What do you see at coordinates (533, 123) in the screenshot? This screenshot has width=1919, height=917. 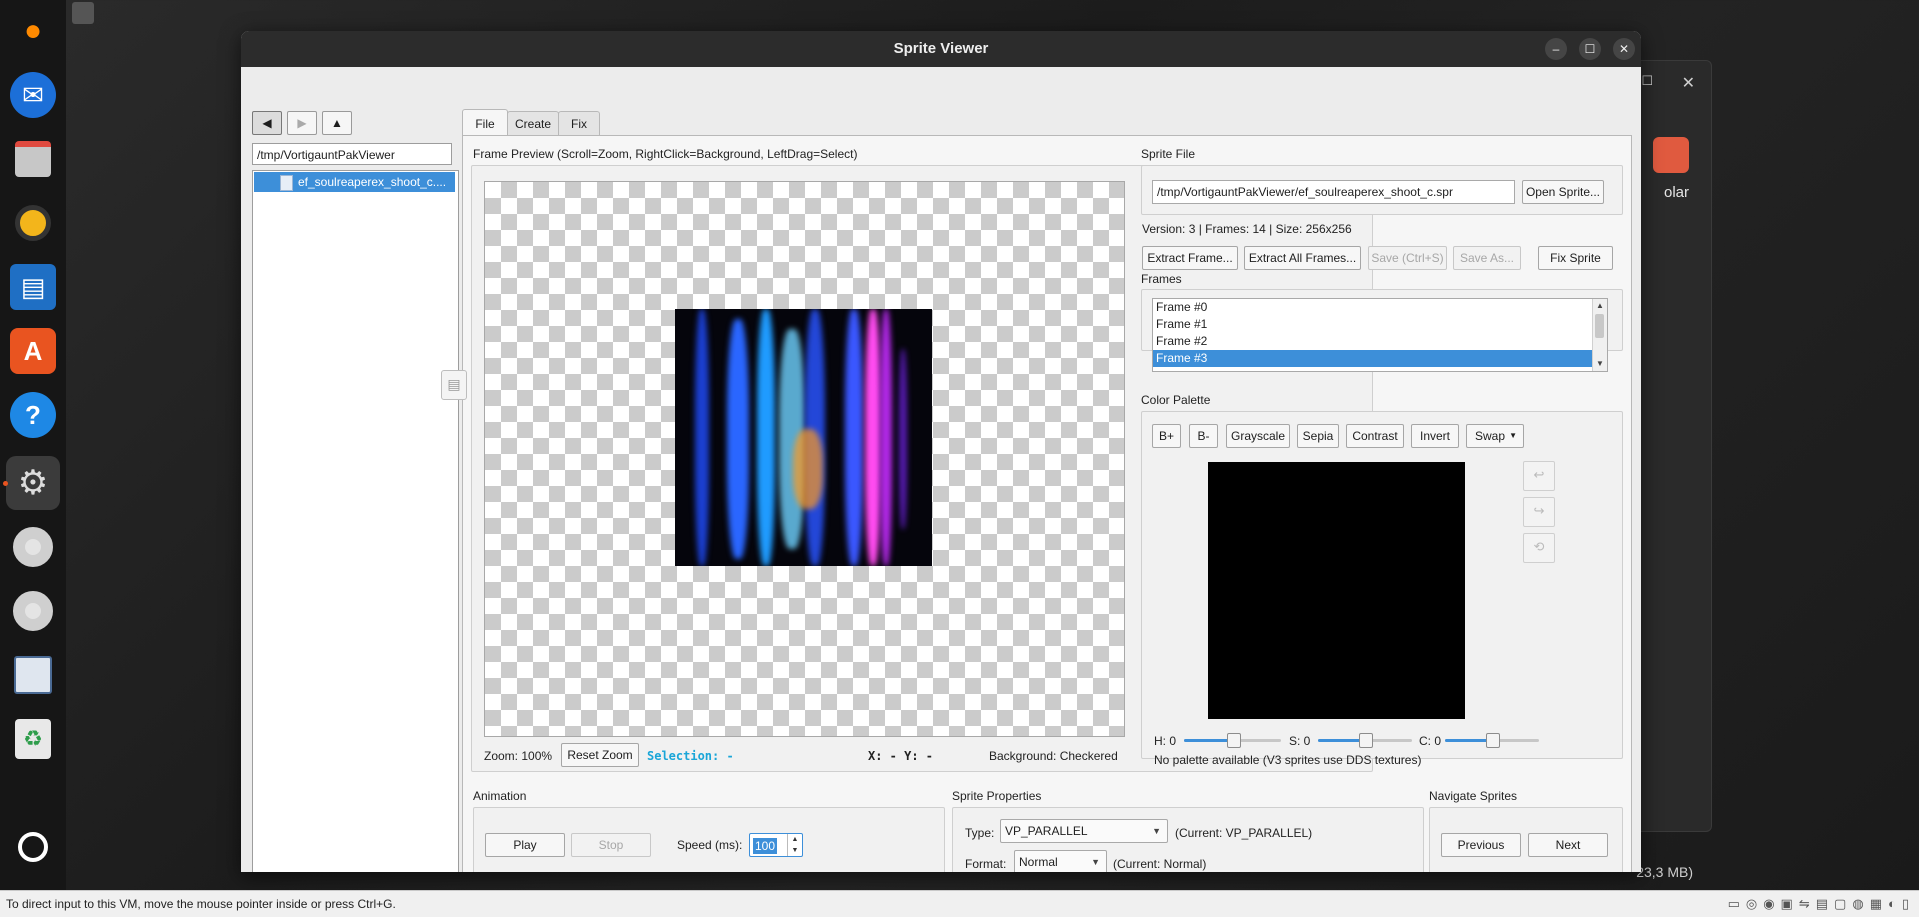 I see `tab-create: Create` at bounding box center [533, 123].